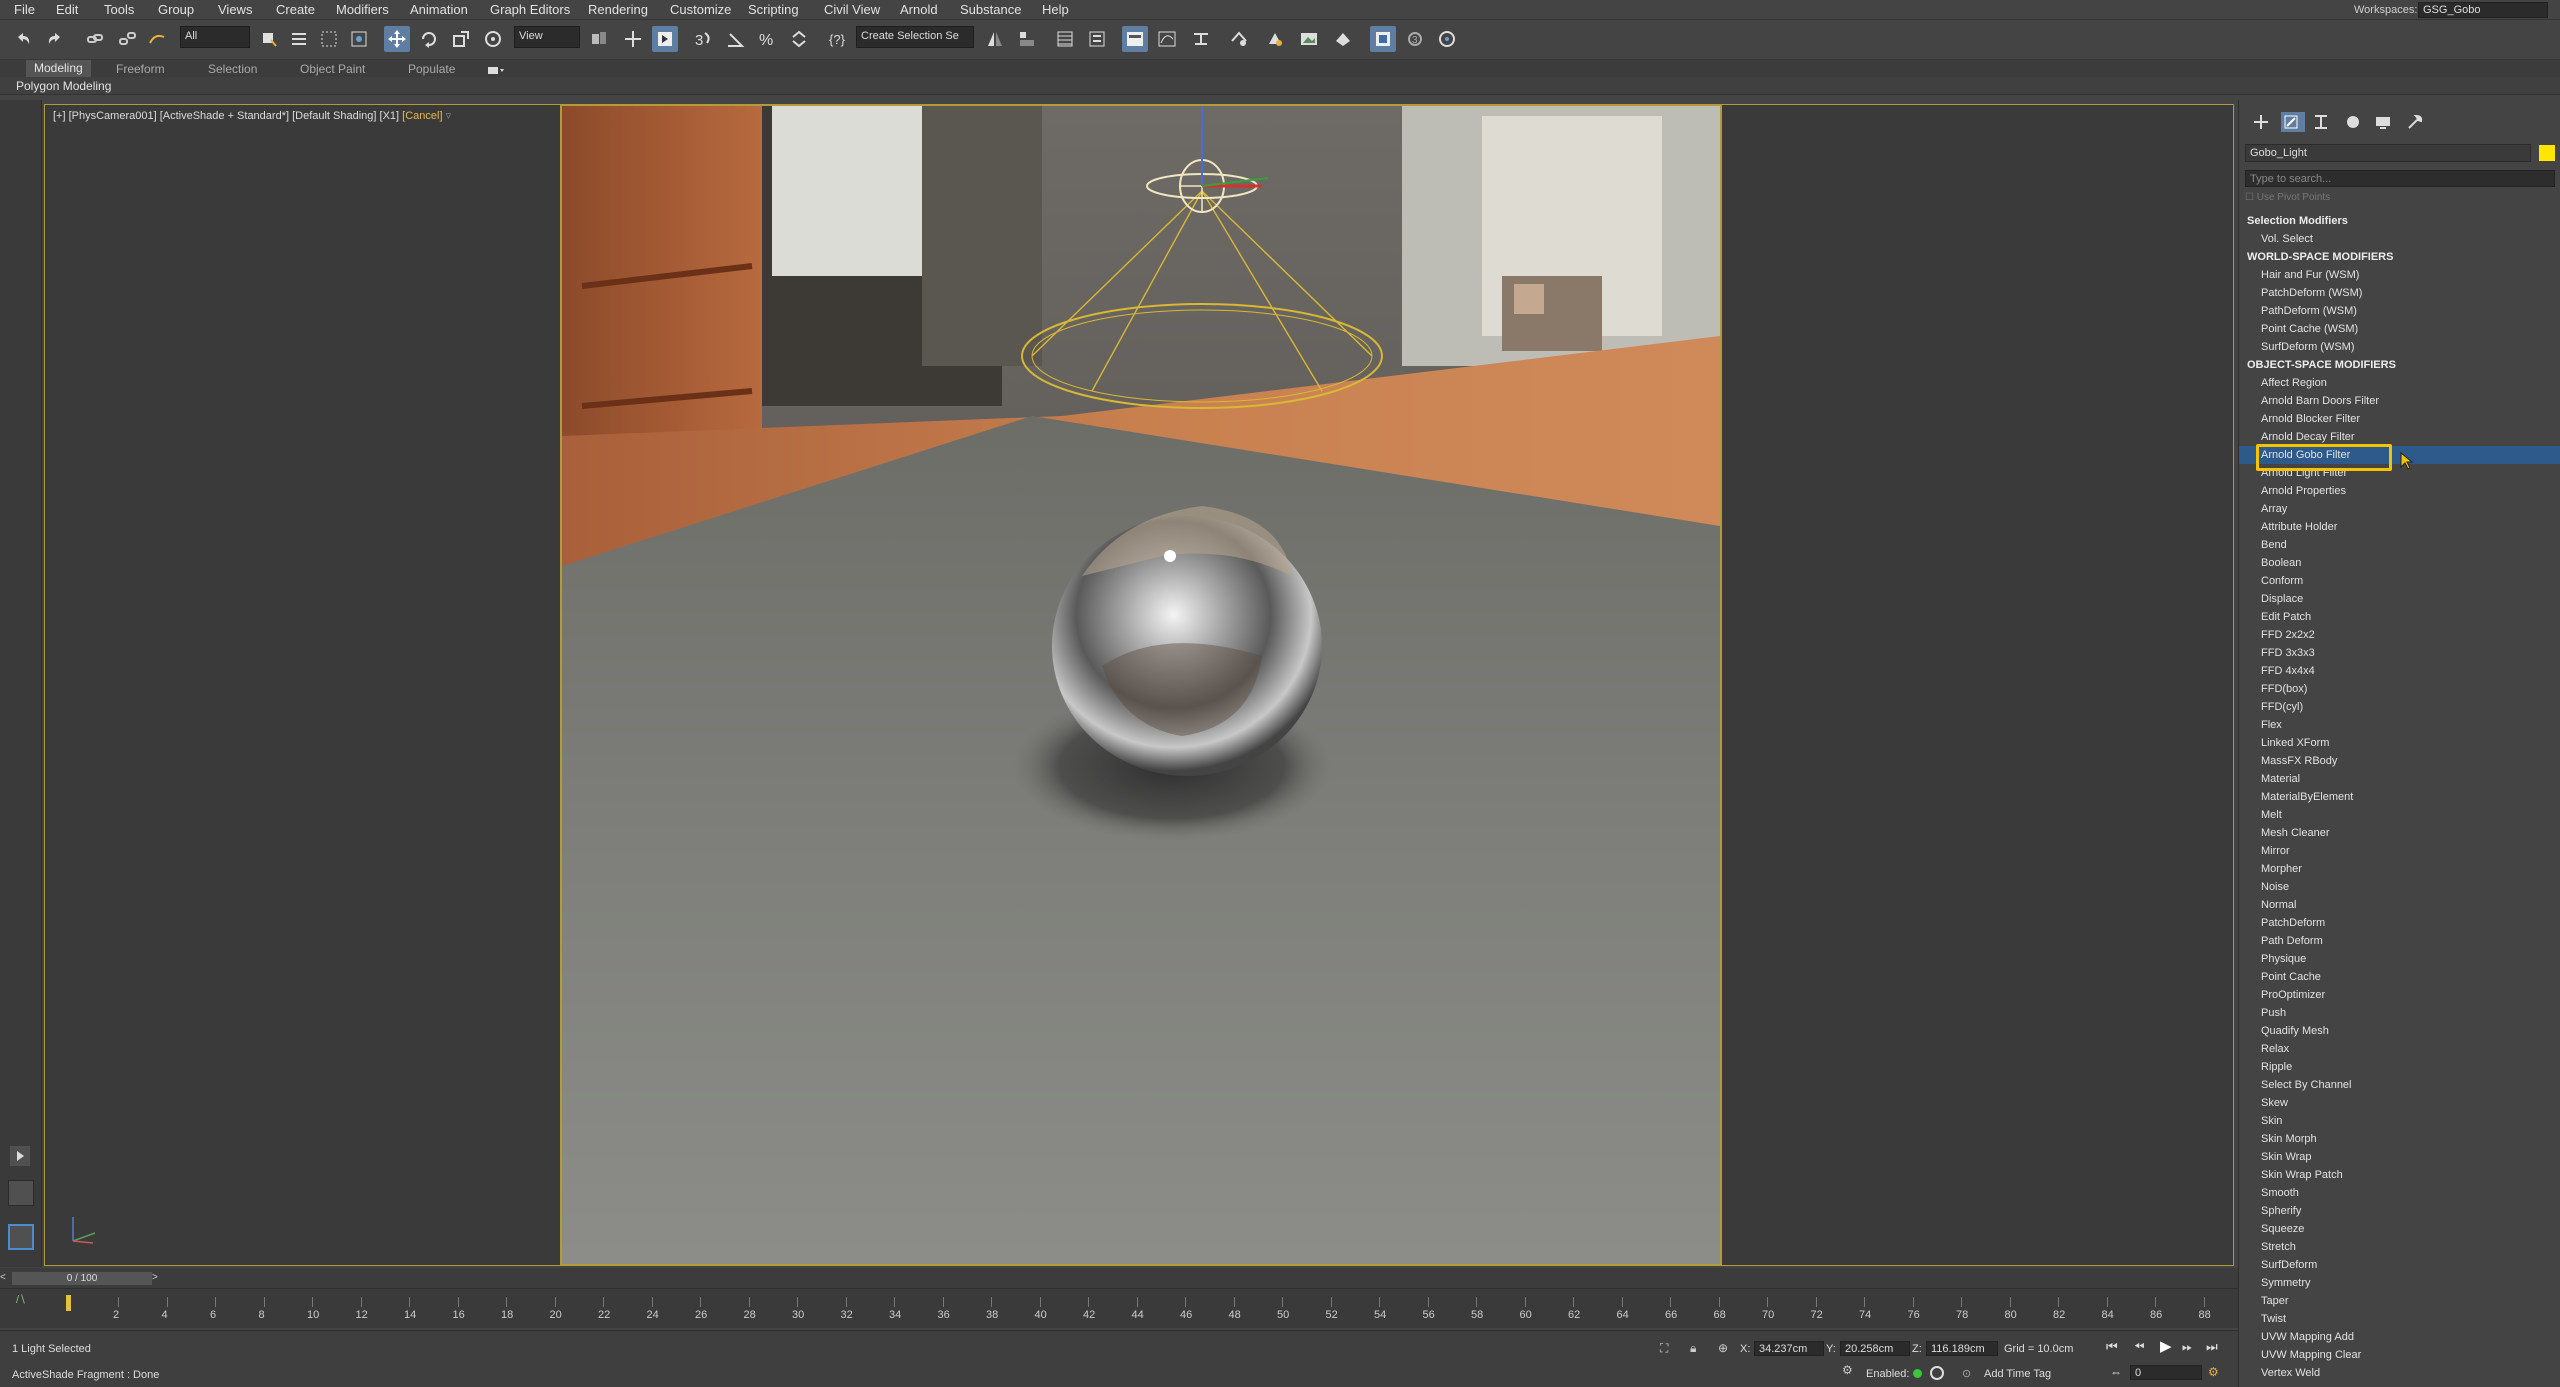 This screenshot has height=1387, width=2560. I want to click on modifier-item: Push, so click(2399, 1013).